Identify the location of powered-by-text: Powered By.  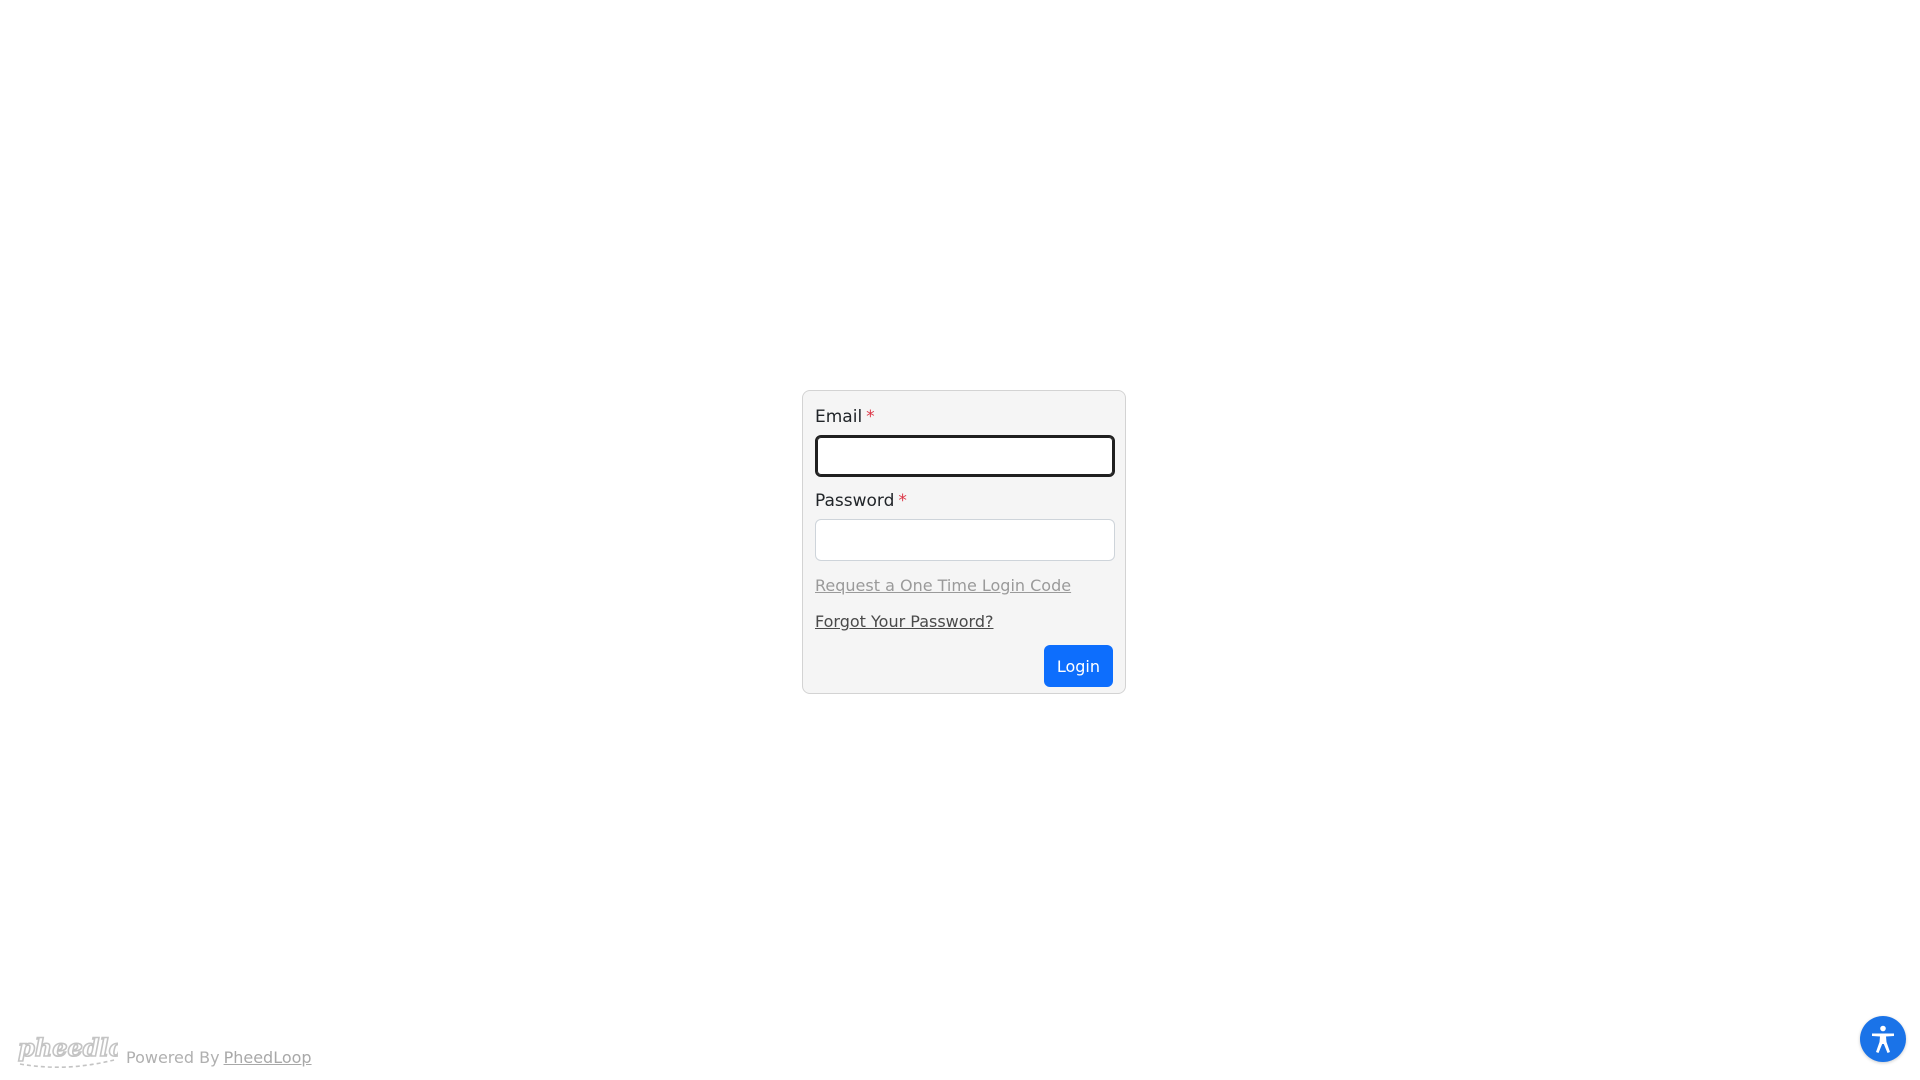
(173, 1057).